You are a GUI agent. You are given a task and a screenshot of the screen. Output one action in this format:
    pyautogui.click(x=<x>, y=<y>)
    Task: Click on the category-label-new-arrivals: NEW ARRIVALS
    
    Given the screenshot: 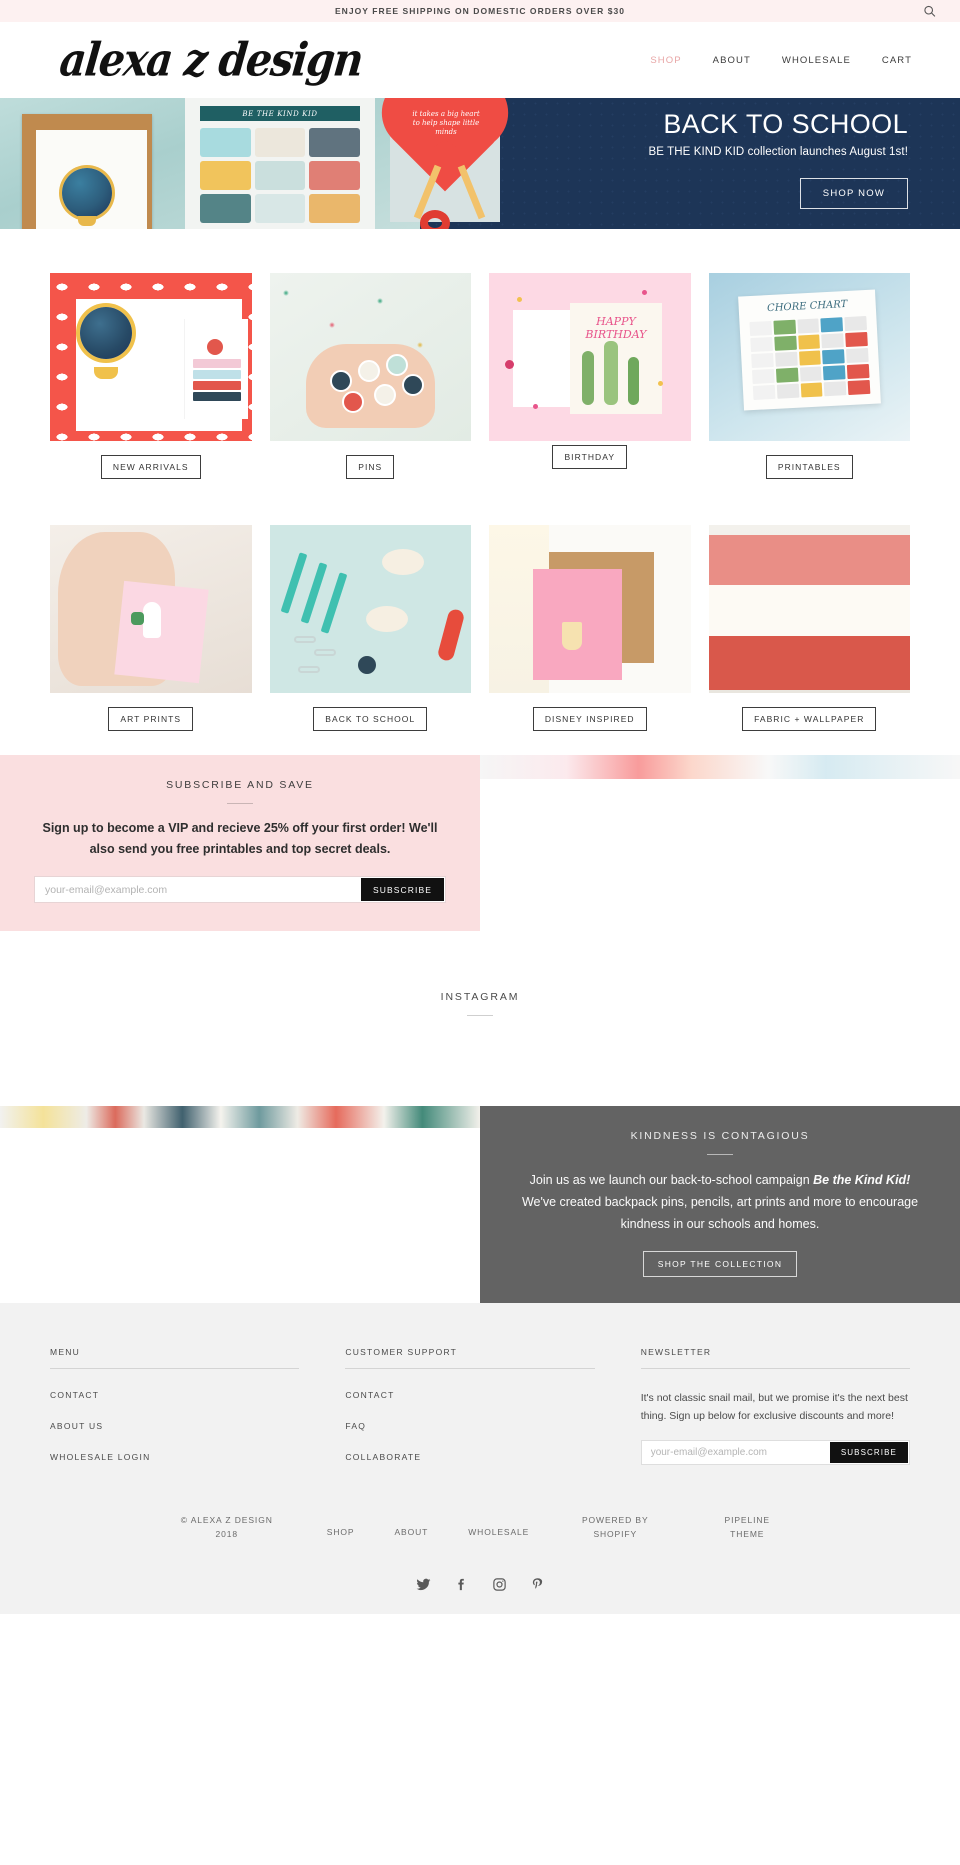 What is the action you would take?
    pyautogui.click(x=150, y=467)
    